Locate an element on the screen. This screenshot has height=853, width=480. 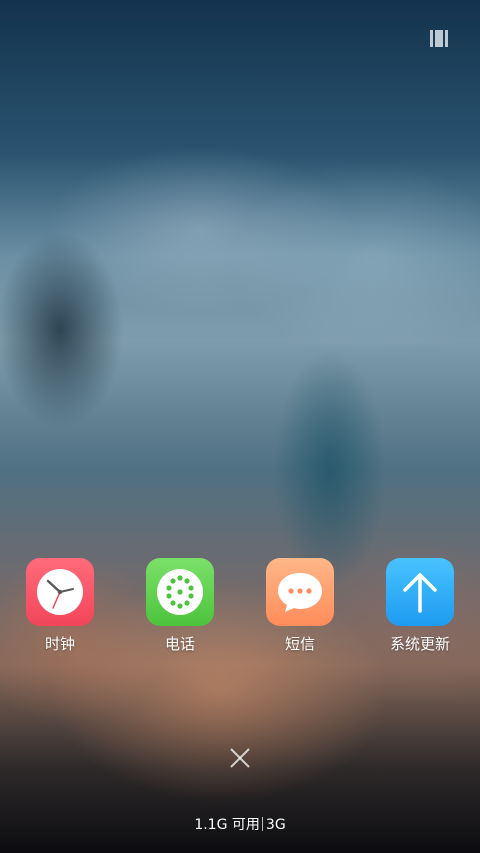
clock-icon is located at coordinates (60, 592).